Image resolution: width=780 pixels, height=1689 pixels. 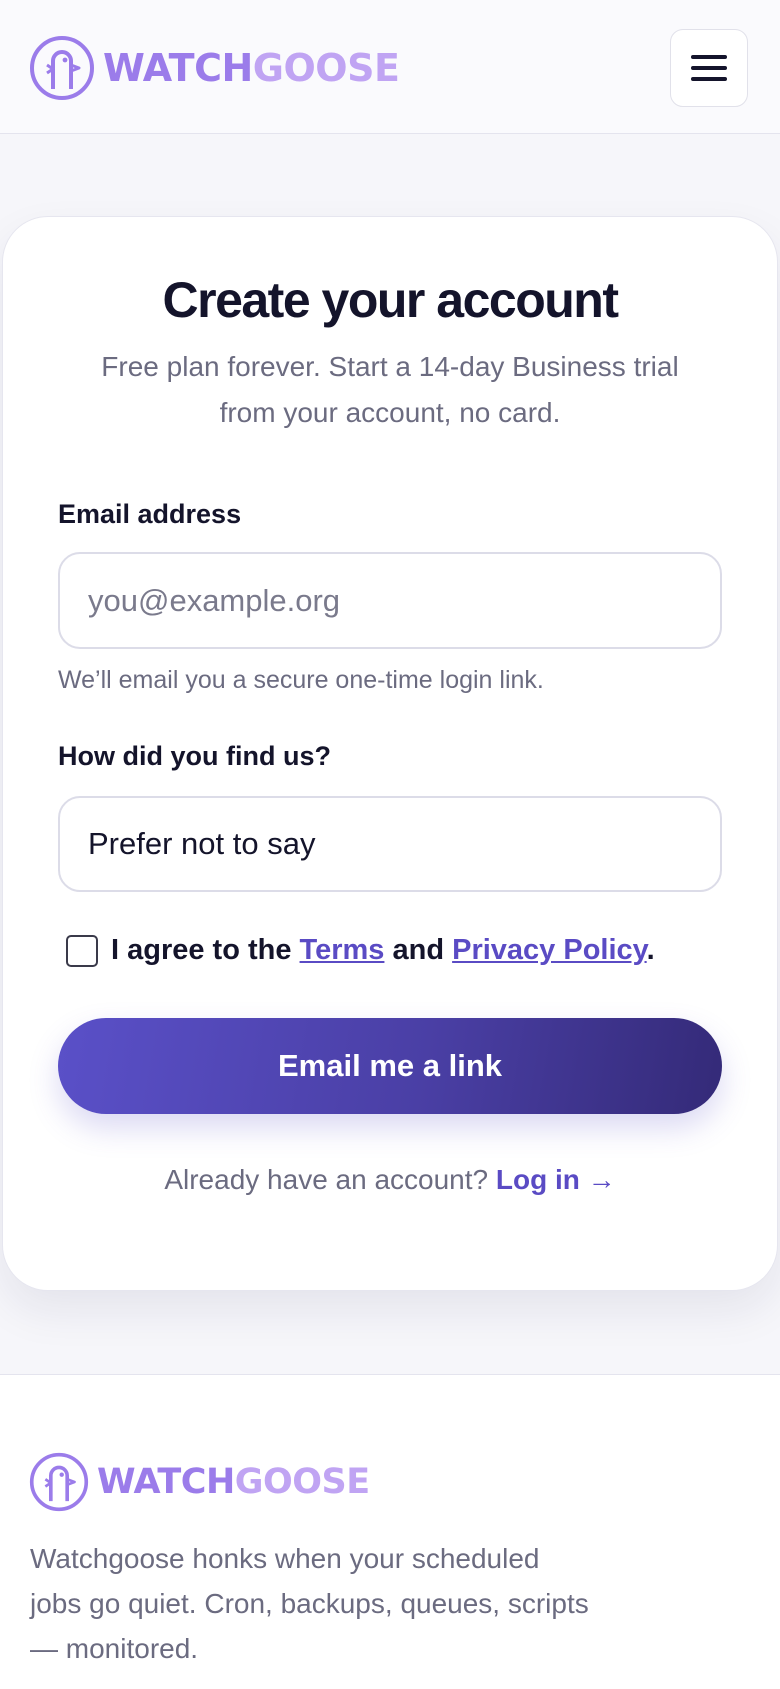 I want to click on terms-link: Terms, so click(x=342, y=950).